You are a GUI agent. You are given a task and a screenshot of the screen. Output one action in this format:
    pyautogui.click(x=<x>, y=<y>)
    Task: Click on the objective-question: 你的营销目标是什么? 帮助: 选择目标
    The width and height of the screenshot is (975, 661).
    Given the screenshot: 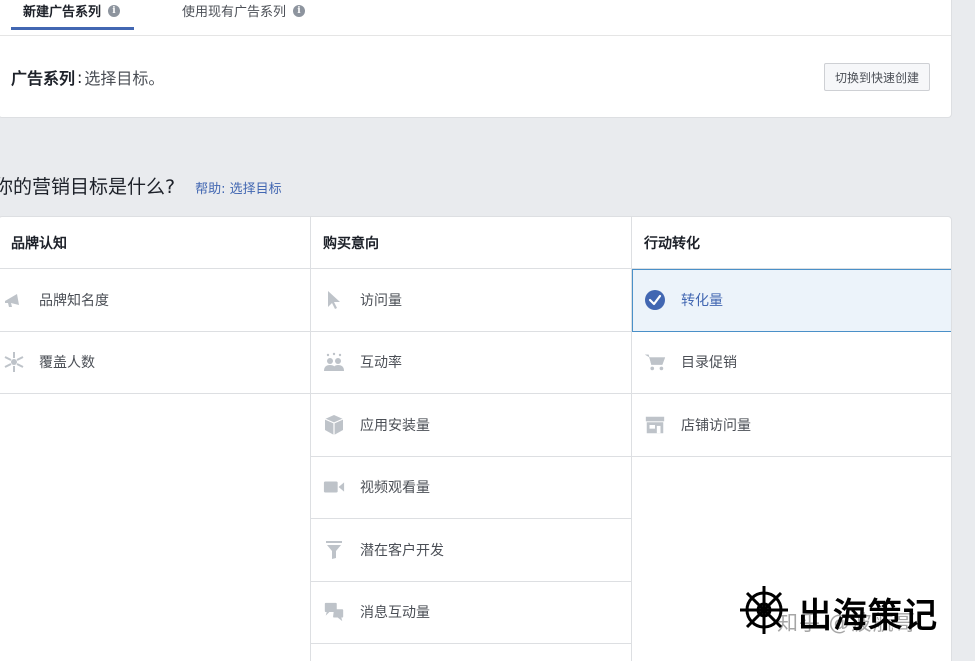 What is the action you would take?
    pyautogui.click(x=141, y=185)
    